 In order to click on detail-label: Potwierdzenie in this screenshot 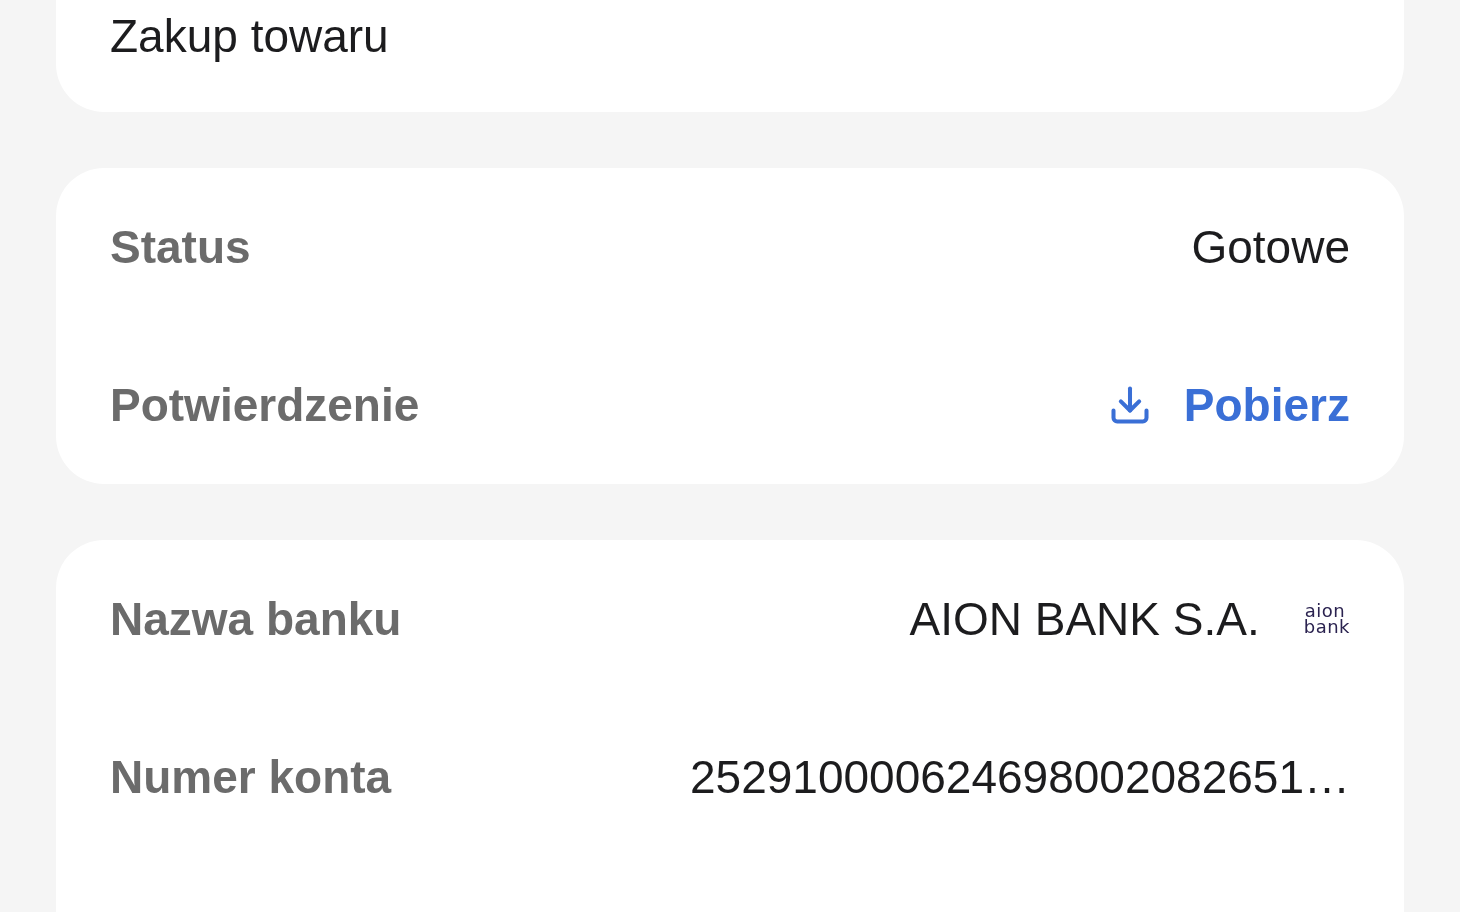, I will do `click(265, 405)`.